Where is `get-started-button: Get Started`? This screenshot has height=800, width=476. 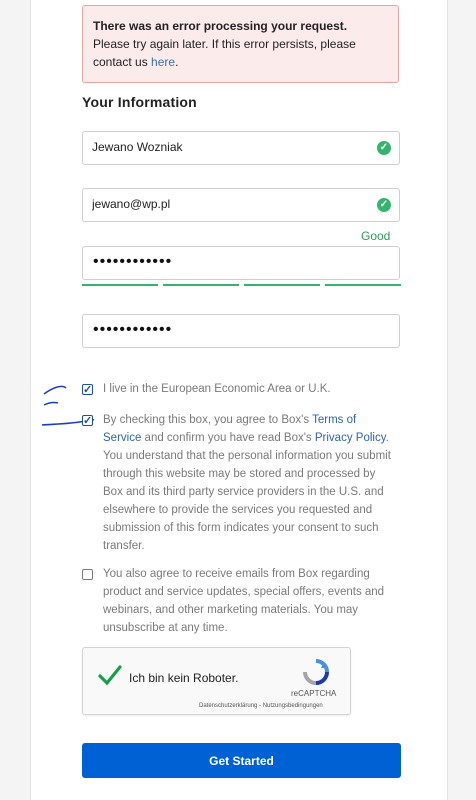
get-started-button: Get Started is located at coordinates (241, 760).